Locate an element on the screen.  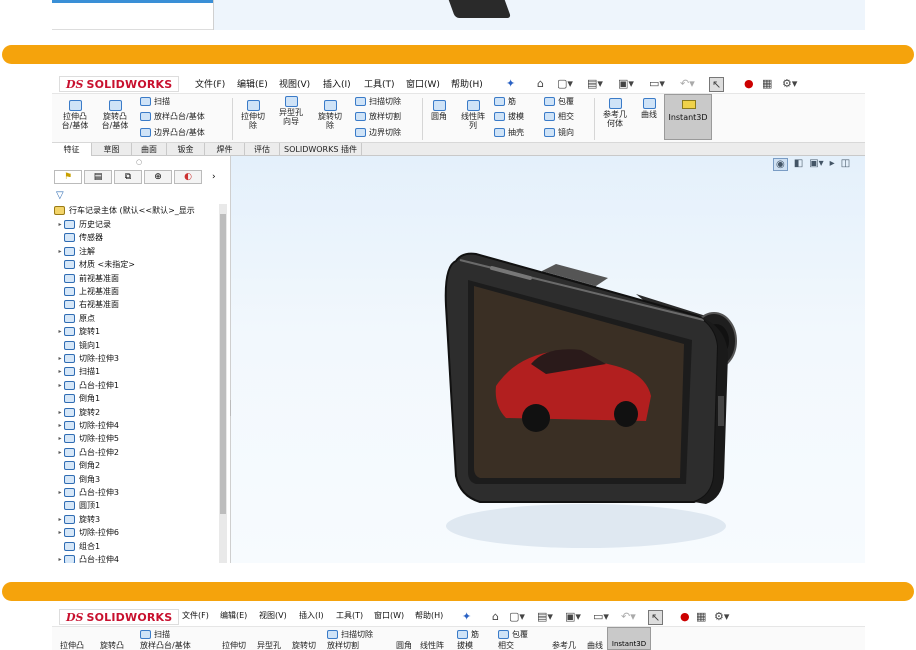
loft-cut-bottom: 放样切割 is located at coordinates (343, 645).